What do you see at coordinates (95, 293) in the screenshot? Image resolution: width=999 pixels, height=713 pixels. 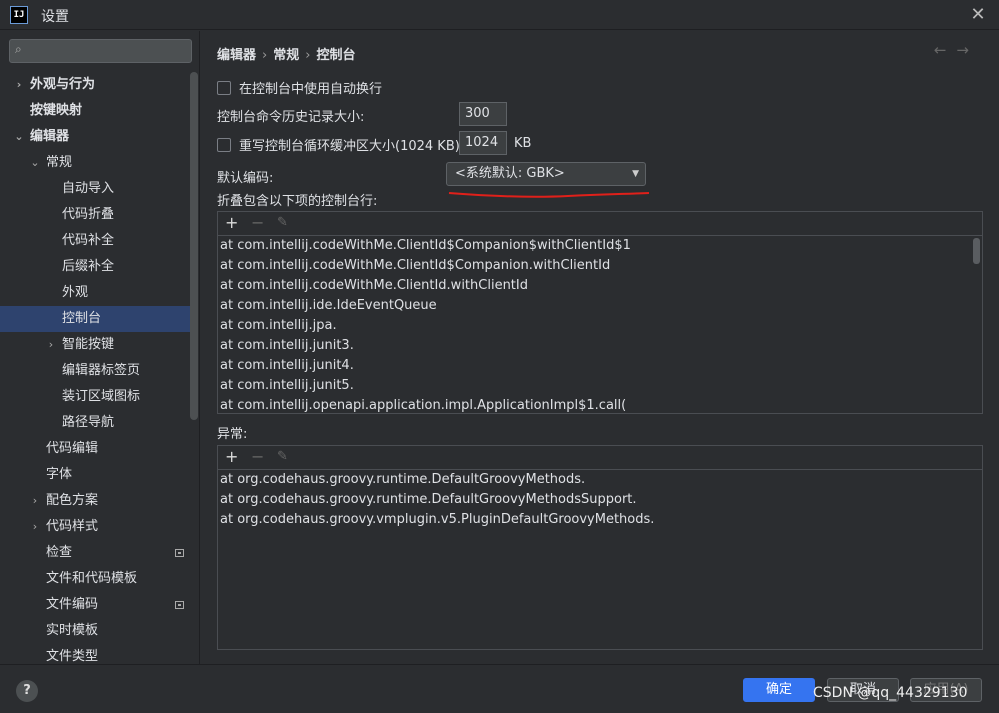 I see `sidebar-item: 外观` at bounding box center [95, 293].